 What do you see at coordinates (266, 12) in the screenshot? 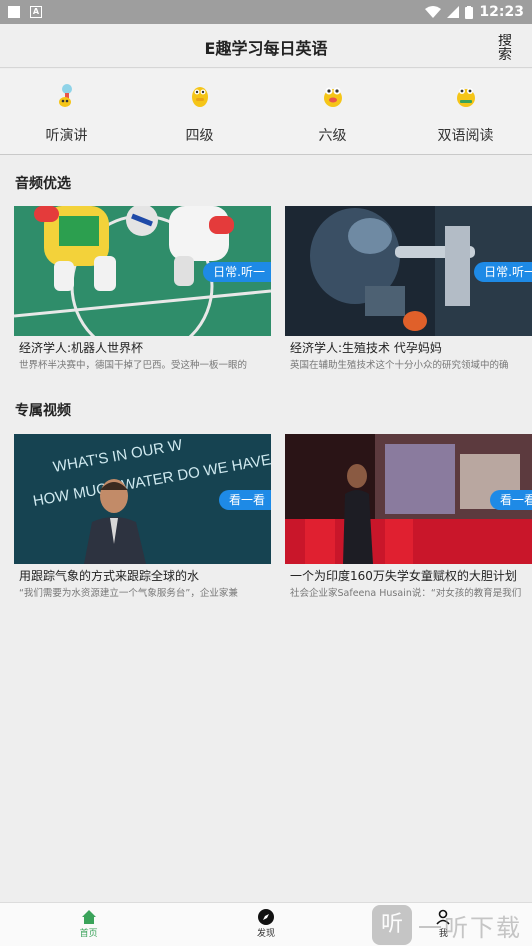
I see `status-bar: A 12:23` at bounding box center [266, 12].